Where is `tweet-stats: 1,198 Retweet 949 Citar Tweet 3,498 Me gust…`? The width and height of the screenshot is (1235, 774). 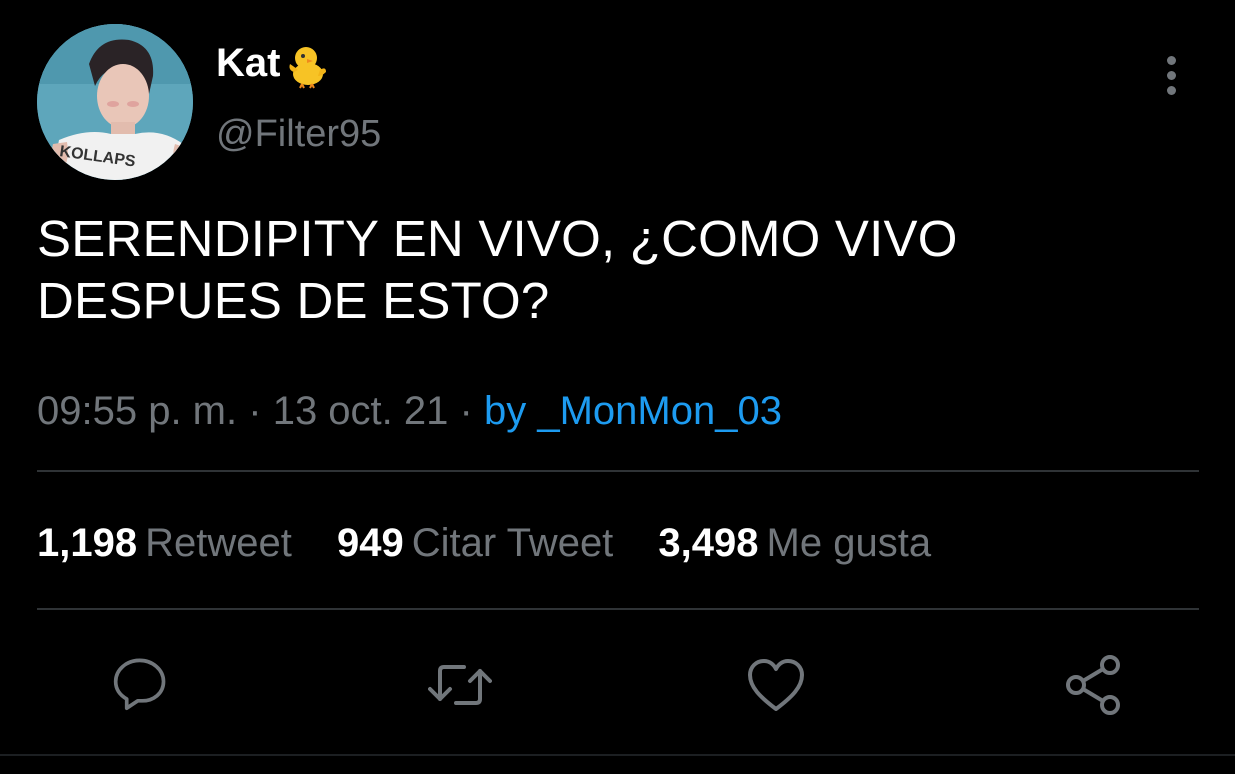 tweet-stats: 1,198 Retweet 949 Citar Tweet 3,498 Me gust… is located at coordinates (501, 543).